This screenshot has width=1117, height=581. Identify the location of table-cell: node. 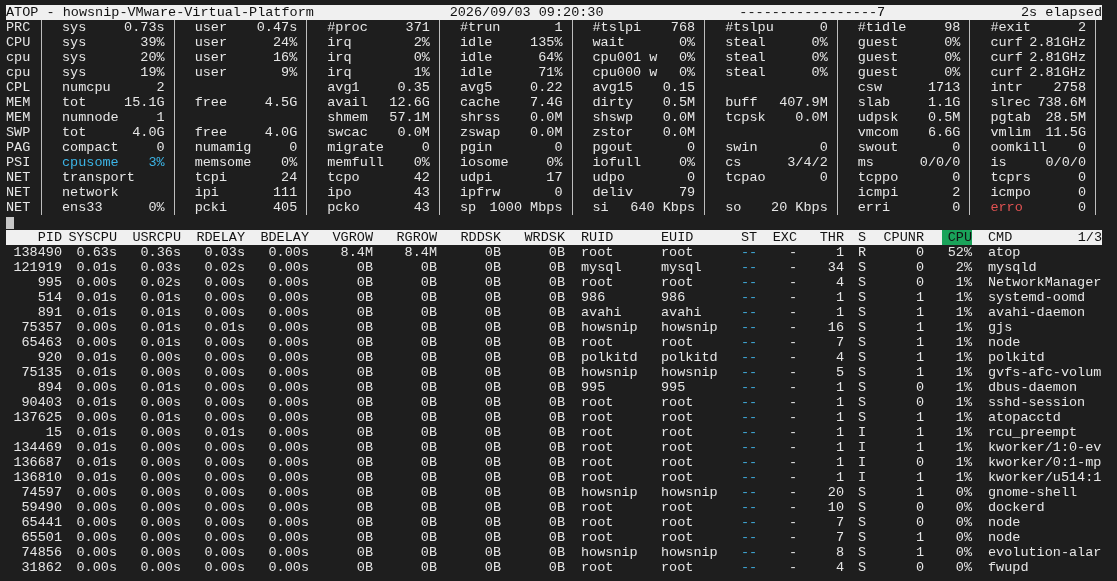
(1004, 522).